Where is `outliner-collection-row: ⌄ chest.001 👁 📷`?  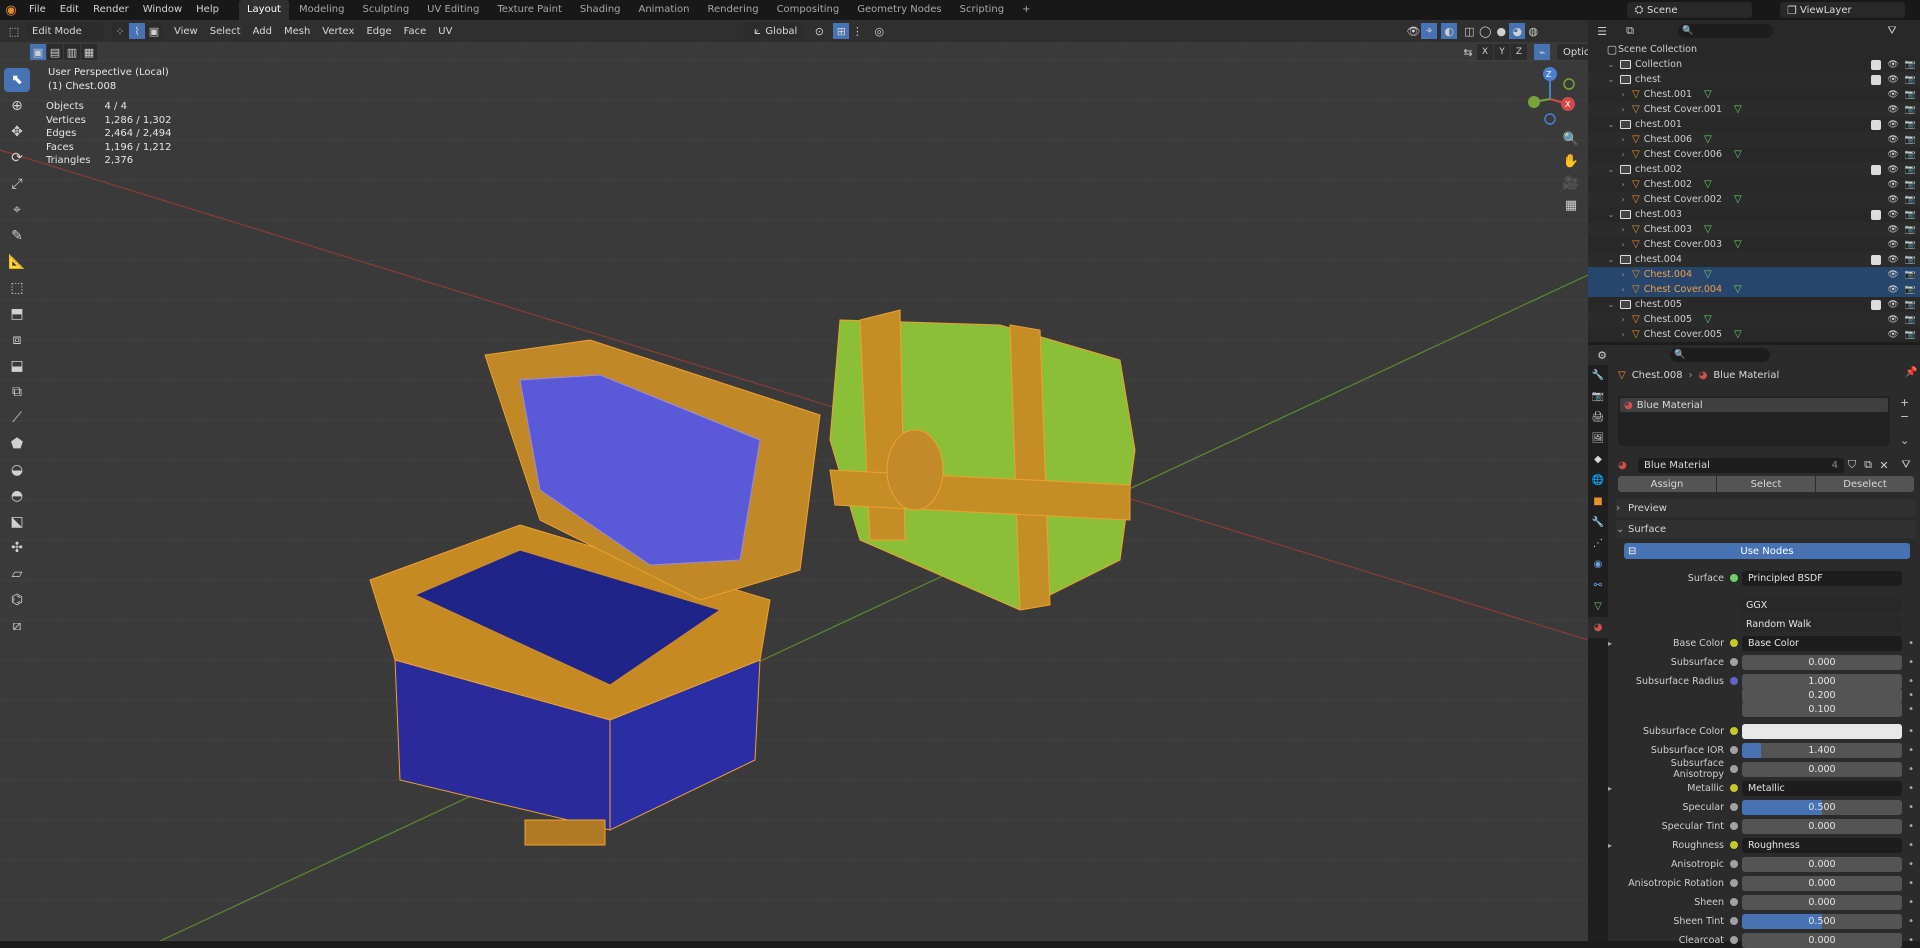 outliner-collection-row: ⌄ chest.001 👁 📷 is located at coordinates (1754, 124).